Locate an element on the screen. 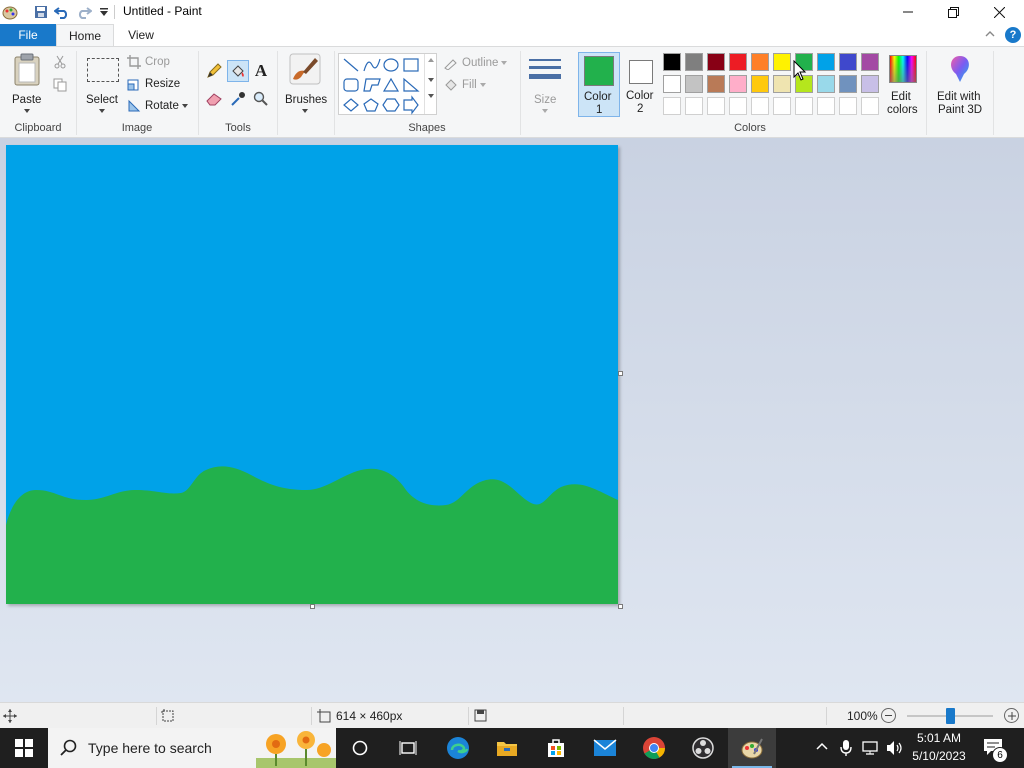 The height and width of the screenshot is (768, 1024). resize-handle-corner is located at coordinates (620, 606).